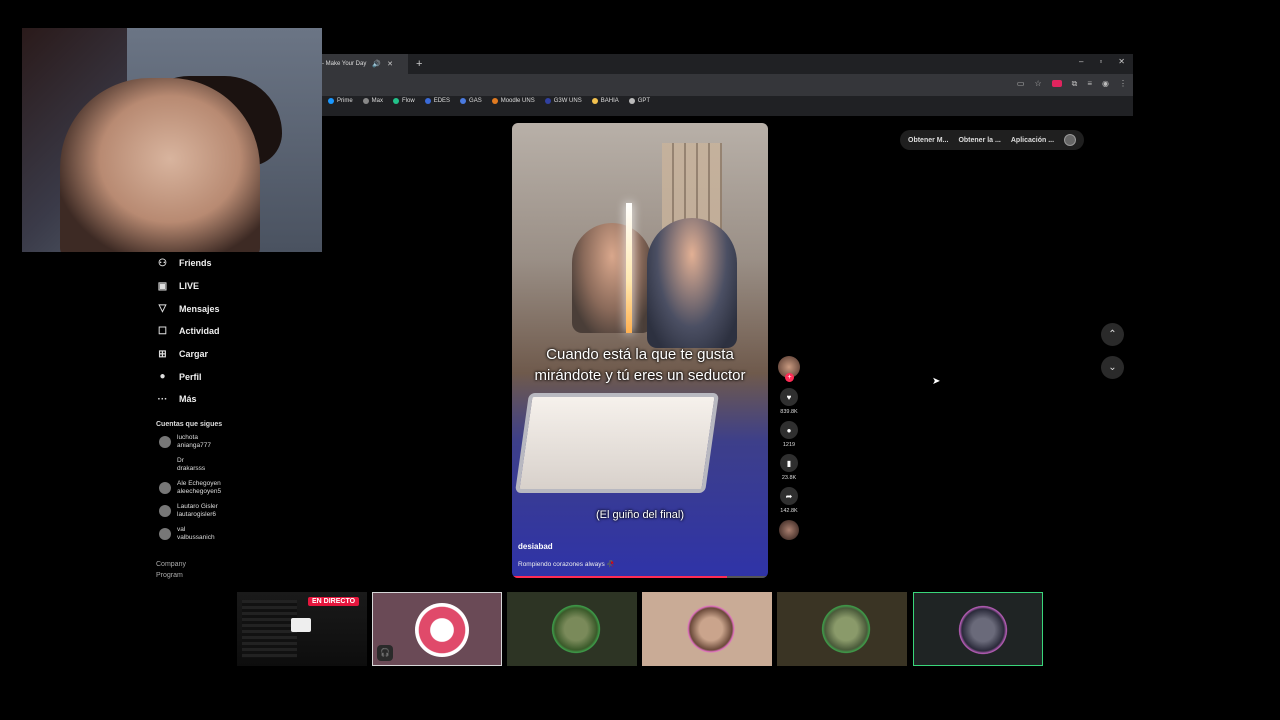 The image size is (1280, 720). Describe the element at coordinates (236, 376) in the screenshot. I see `sidebar-item-perfil: ● Perfil` at that location.